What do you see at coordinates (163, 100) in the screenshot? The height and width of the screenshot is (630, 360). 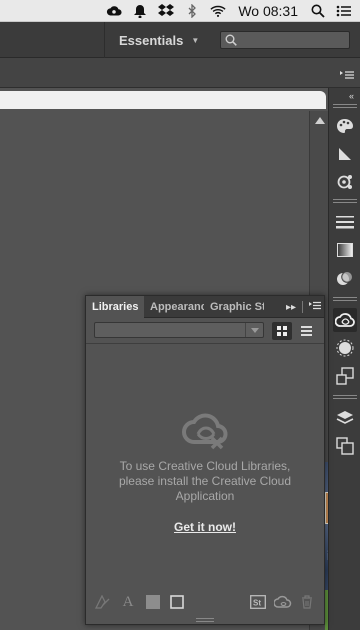 I see `document-tab` at bounding box center [163, 100].